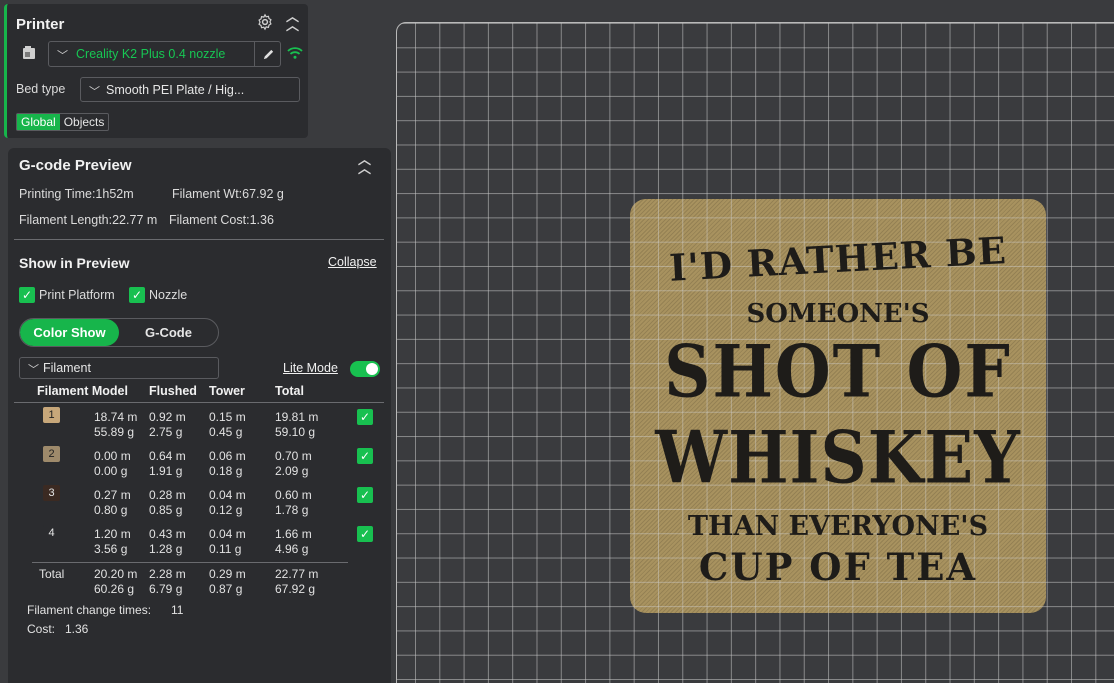  What do you see at coordinates (38, 122) in the screenshot?
I see `scope-global-tab: Global` at bounding box center [38, 122].